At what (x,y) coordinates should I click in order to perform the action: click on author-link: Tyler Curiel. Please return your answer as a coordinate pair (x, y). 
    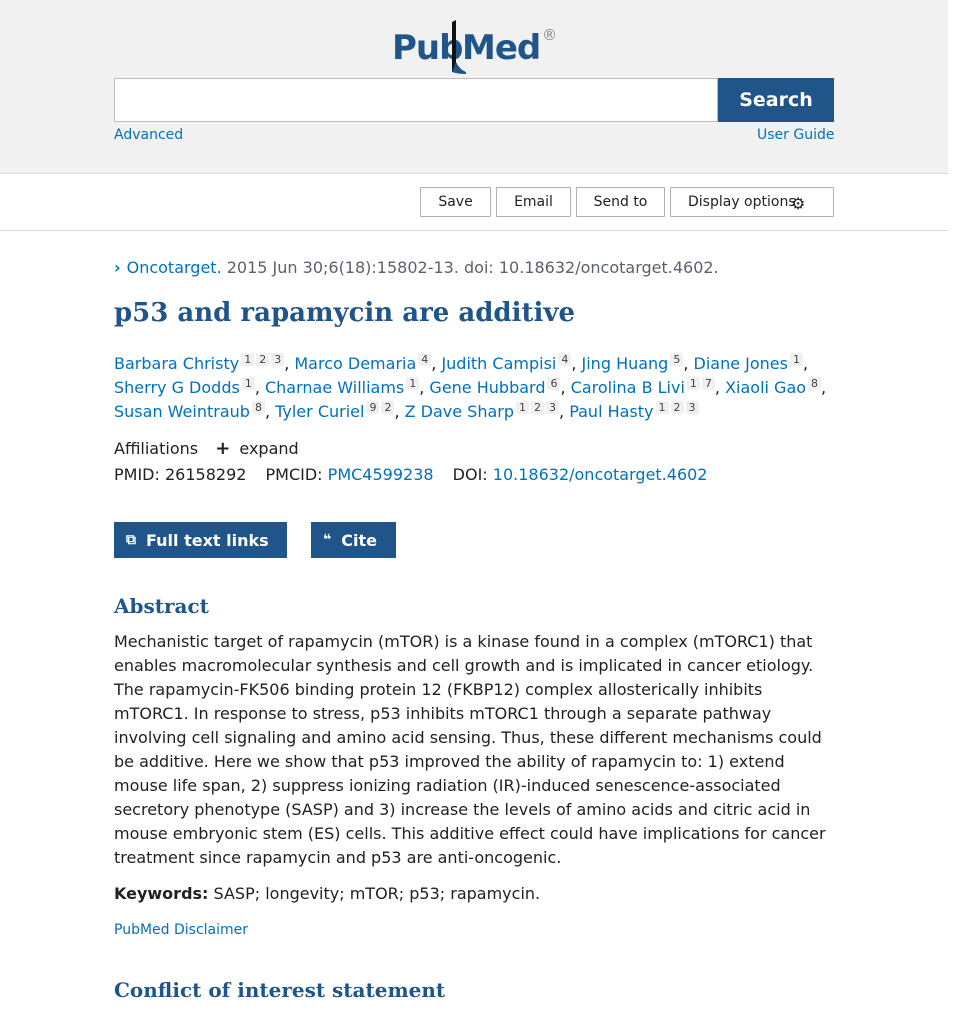
    Looking at the image, I should click on (319, 411).